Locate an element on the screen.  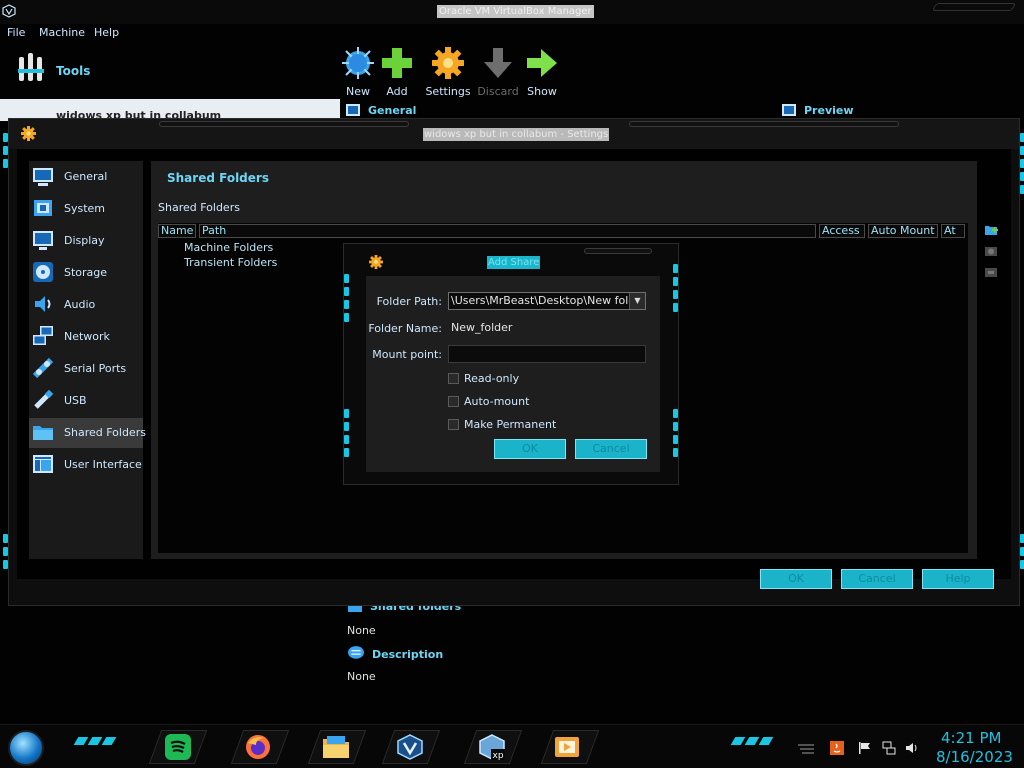
make-permanent-label: Make Permanent is located at coordinates (510, 424).